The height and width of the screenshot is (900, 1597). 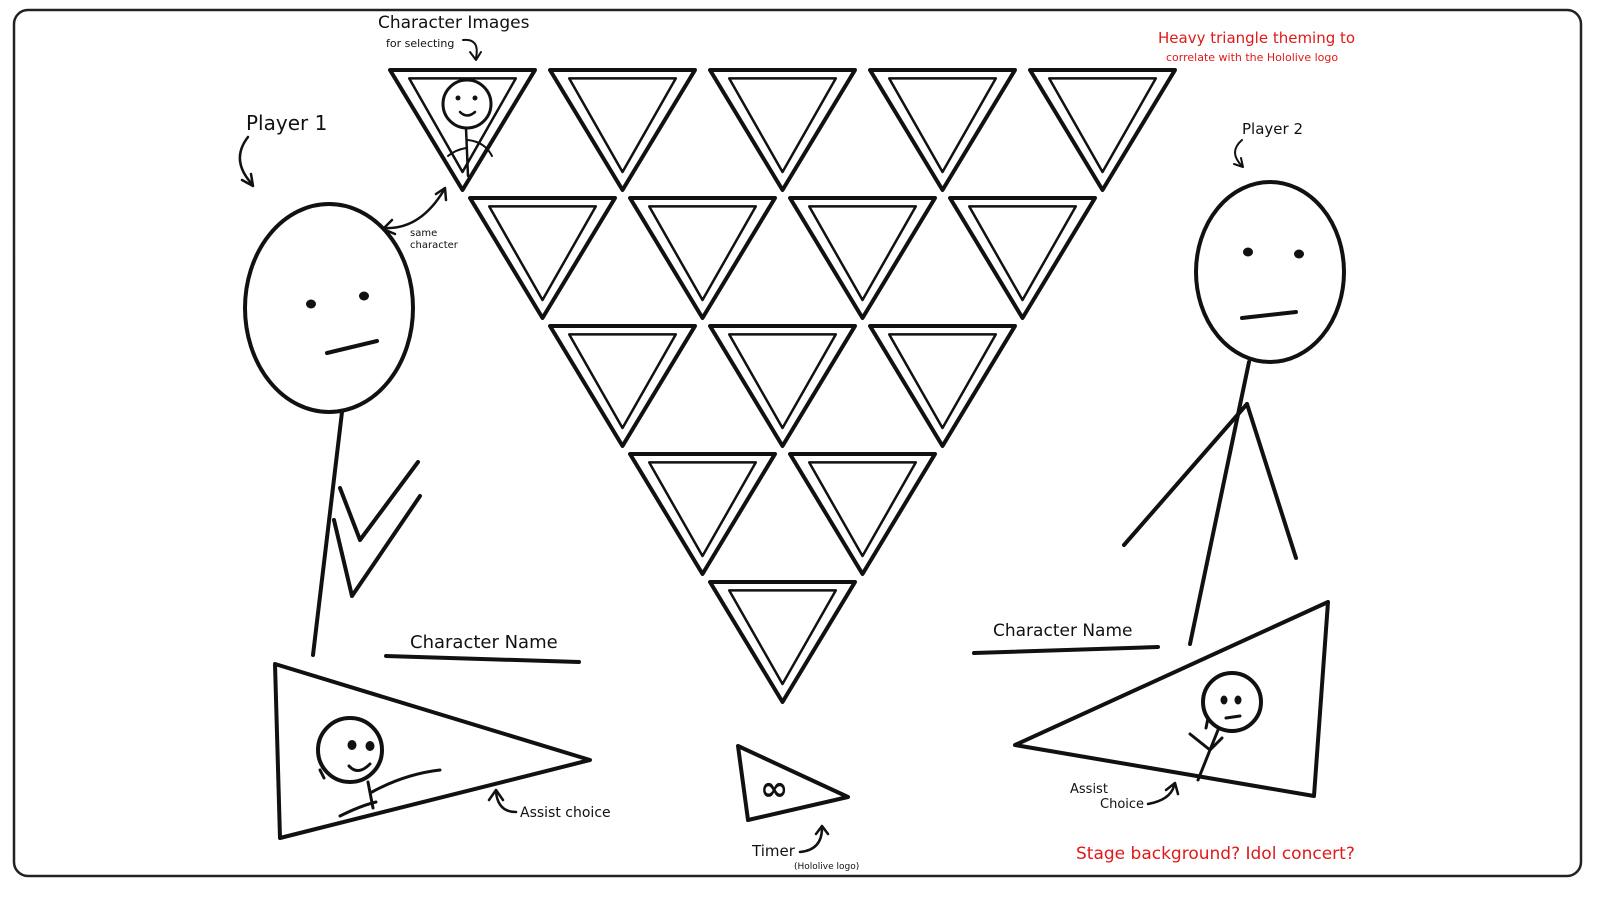 I want to click on label-same: same, so click(x=423, y=233).